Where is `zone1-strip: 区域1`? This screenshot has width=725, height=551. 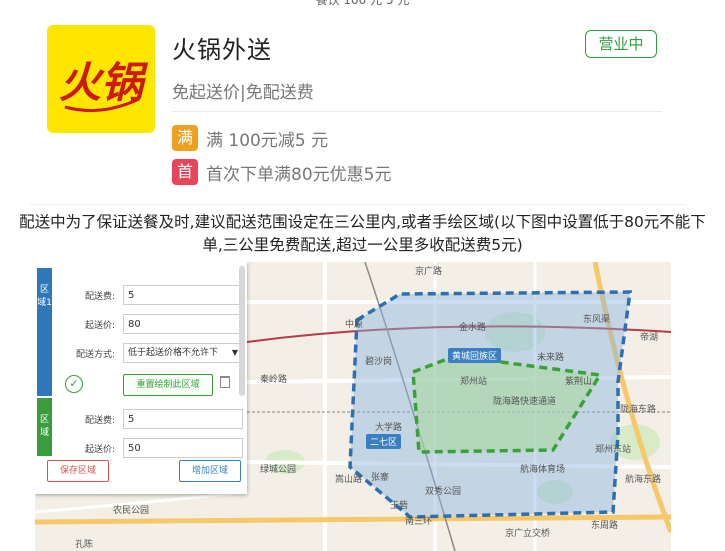
zone1-strip: 区域1 is located at coordinates (44, 332).